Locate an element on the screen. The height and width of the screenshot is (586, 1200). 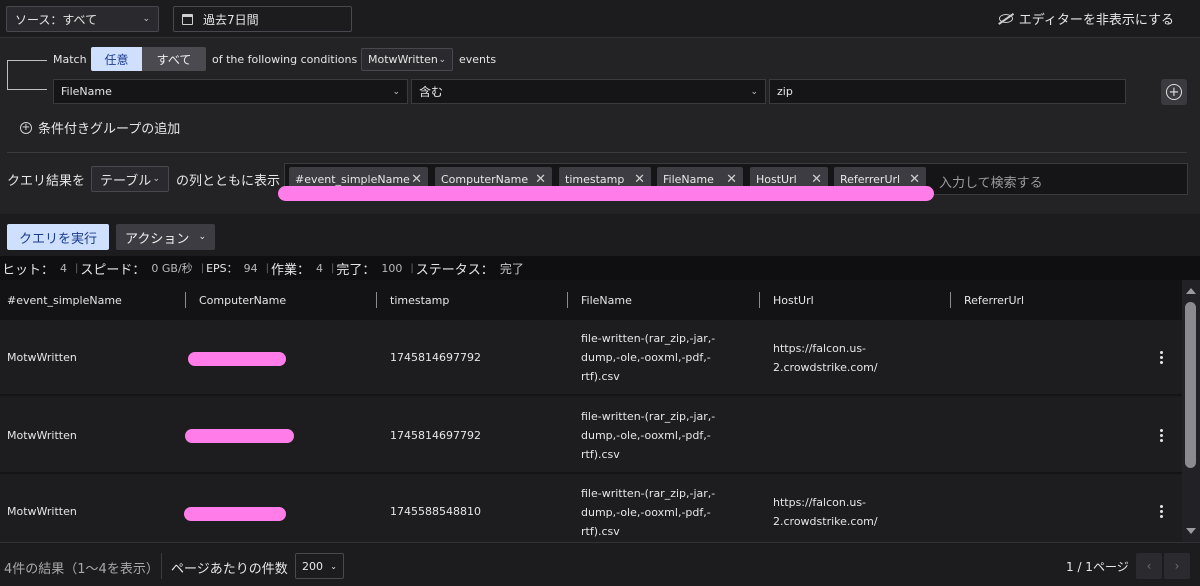
view-type-label: テーブル is located at coordinates (126, 181).